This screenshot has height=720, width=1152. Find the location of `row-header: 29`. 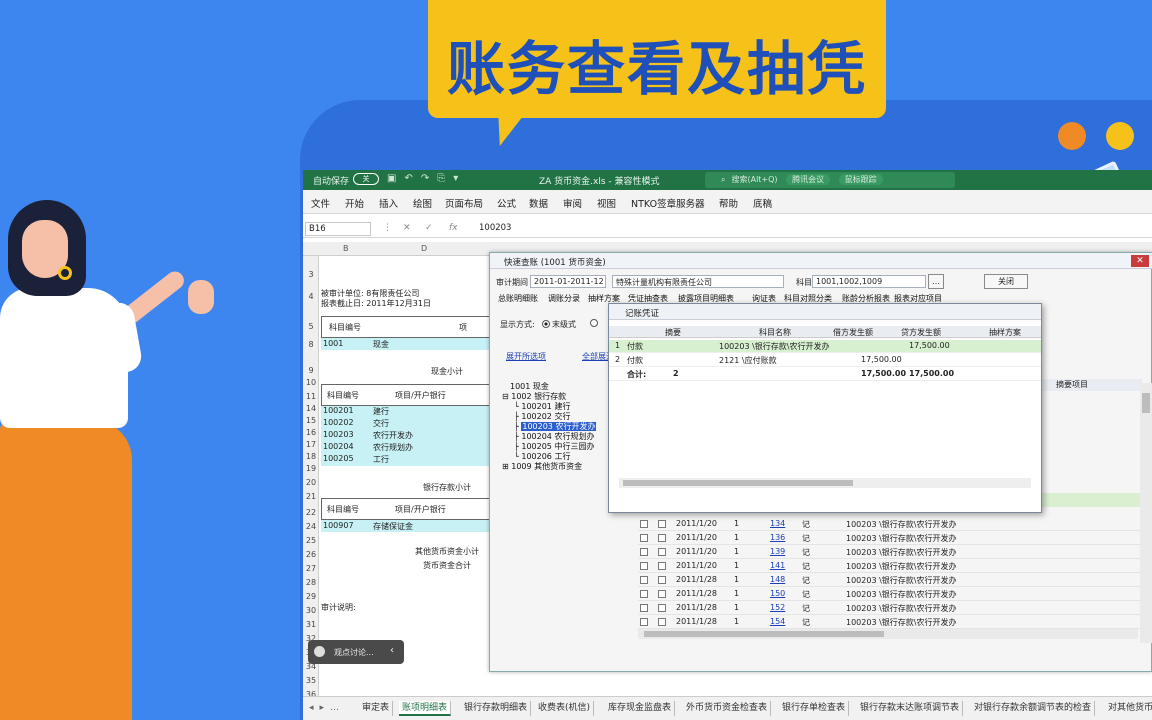

row-header: 29 is located at coordinates (311, 596).